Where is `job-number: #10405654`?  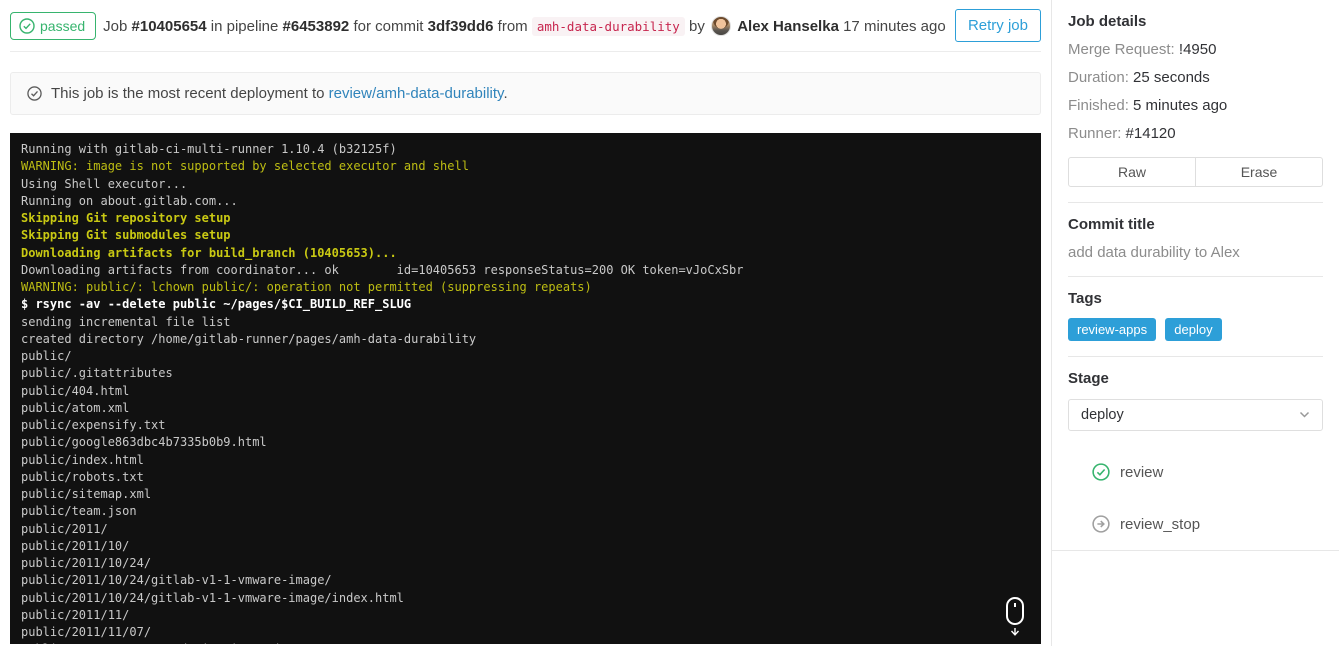
job-number: #10405654 is located at coordinates (169, 26).